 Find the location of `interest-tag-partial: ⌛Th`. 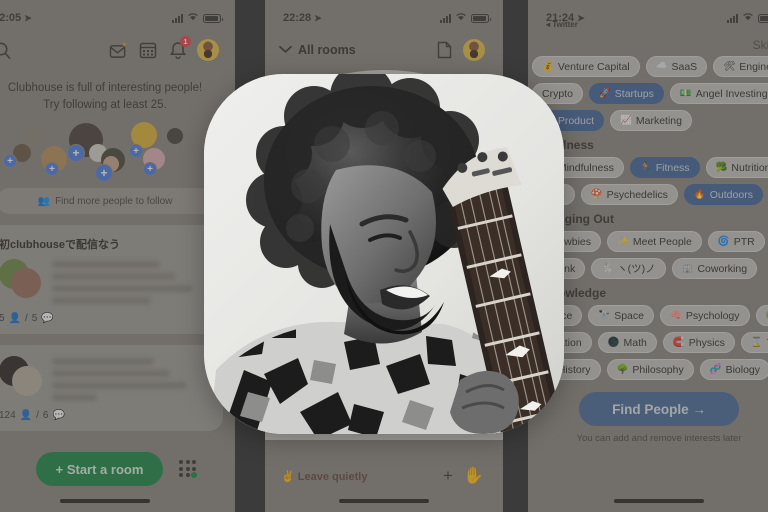

interest-tag-partial: ⌛Th is located at coordinates (754, 342).